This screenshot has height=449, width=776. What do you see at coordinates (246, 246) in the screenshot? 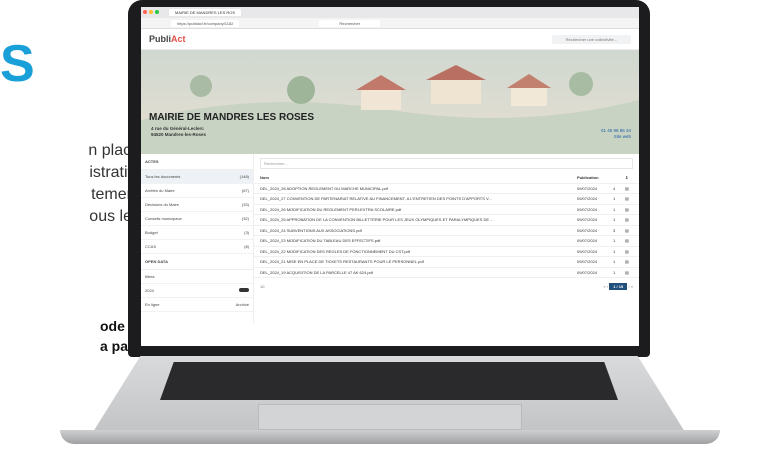
I see `sidebar-item-count: (8)` at bounding box center [246, 246].